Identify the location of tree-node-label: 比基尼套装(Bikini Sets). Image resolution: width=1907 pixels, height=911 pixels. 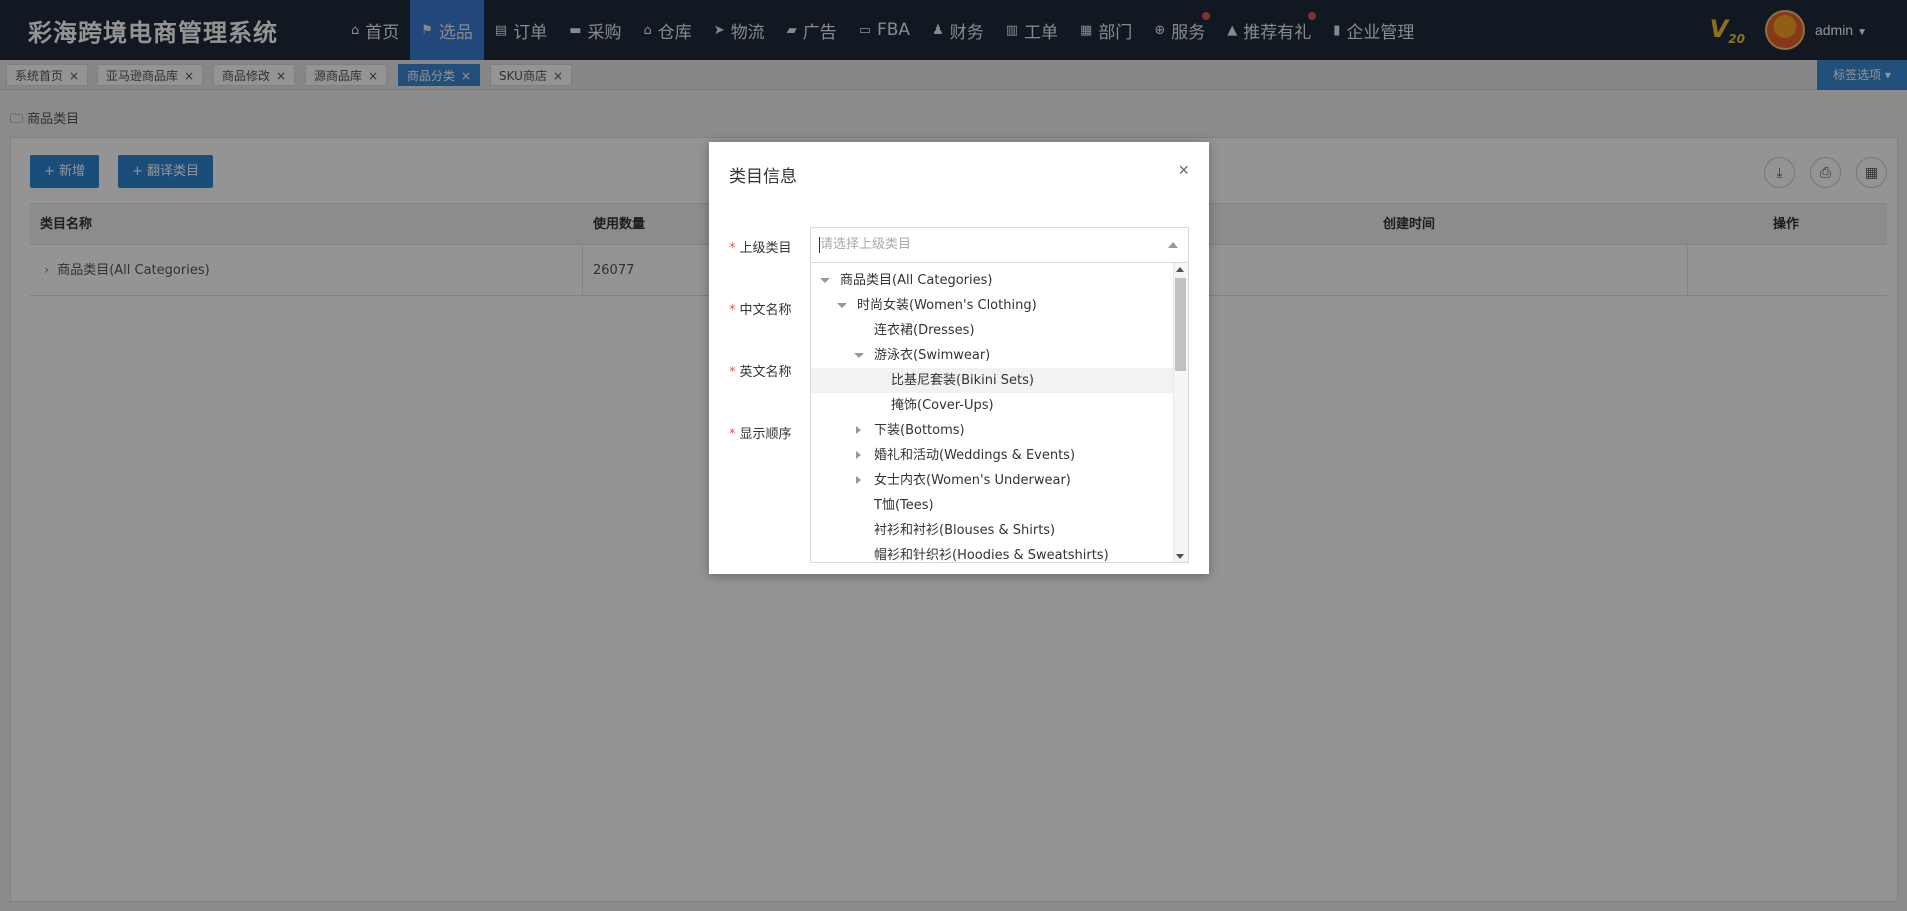
(962, 380).